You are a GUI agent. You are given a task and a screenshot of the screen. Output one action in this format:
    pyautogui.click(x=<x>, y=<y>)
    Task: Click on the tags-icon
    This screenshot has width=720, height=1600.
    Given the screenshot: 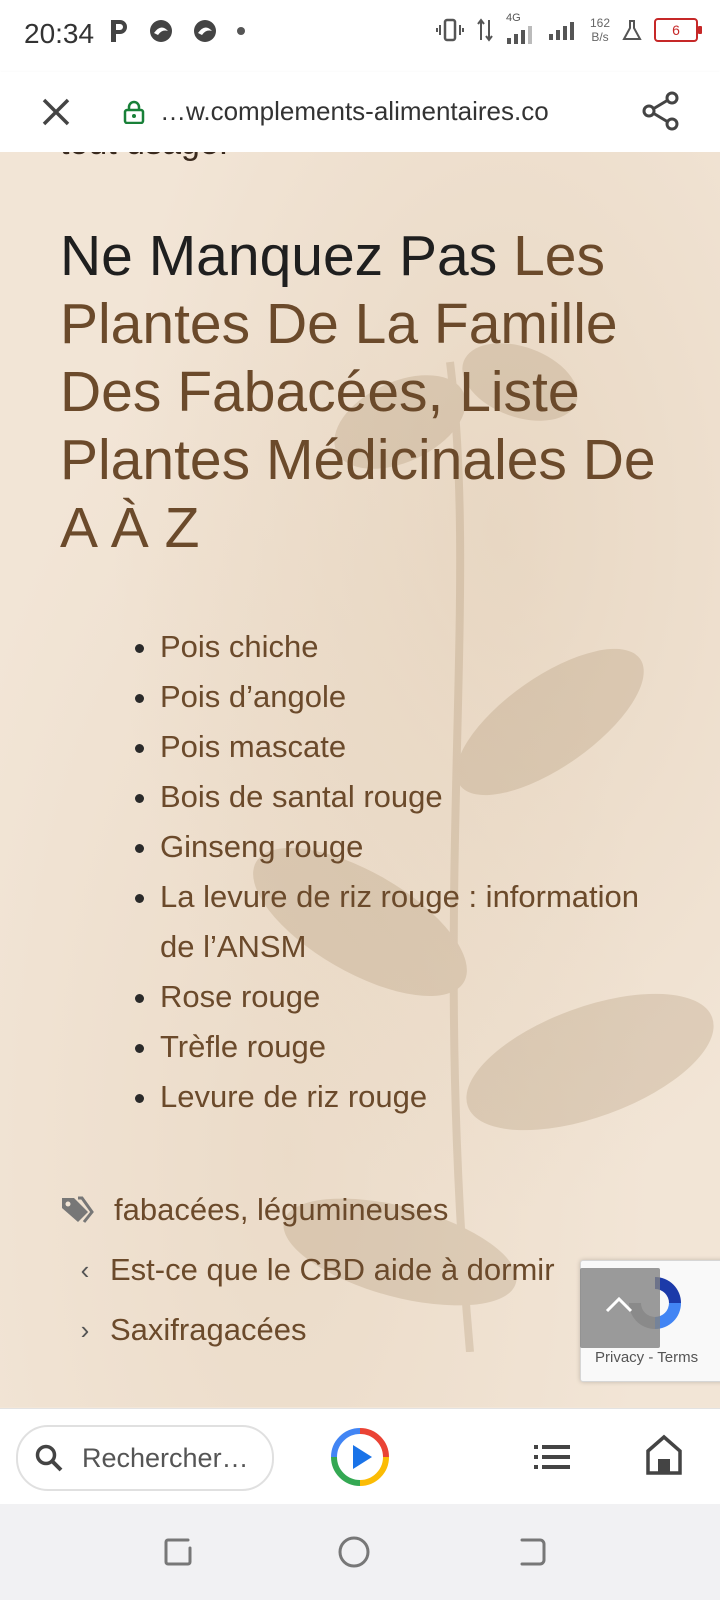 What is the action you would take?
    pyautogui.click(x=78, y=1209)
    